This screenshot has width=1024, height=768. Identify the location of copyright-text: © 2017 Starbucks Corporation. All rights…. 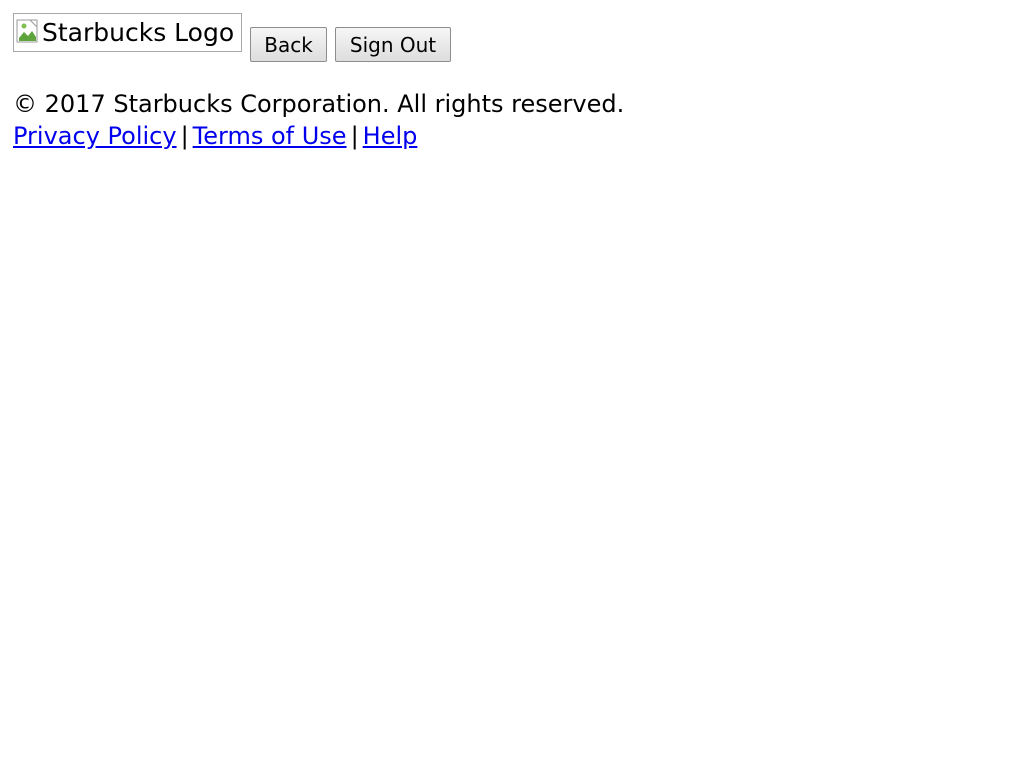
(319, 104).